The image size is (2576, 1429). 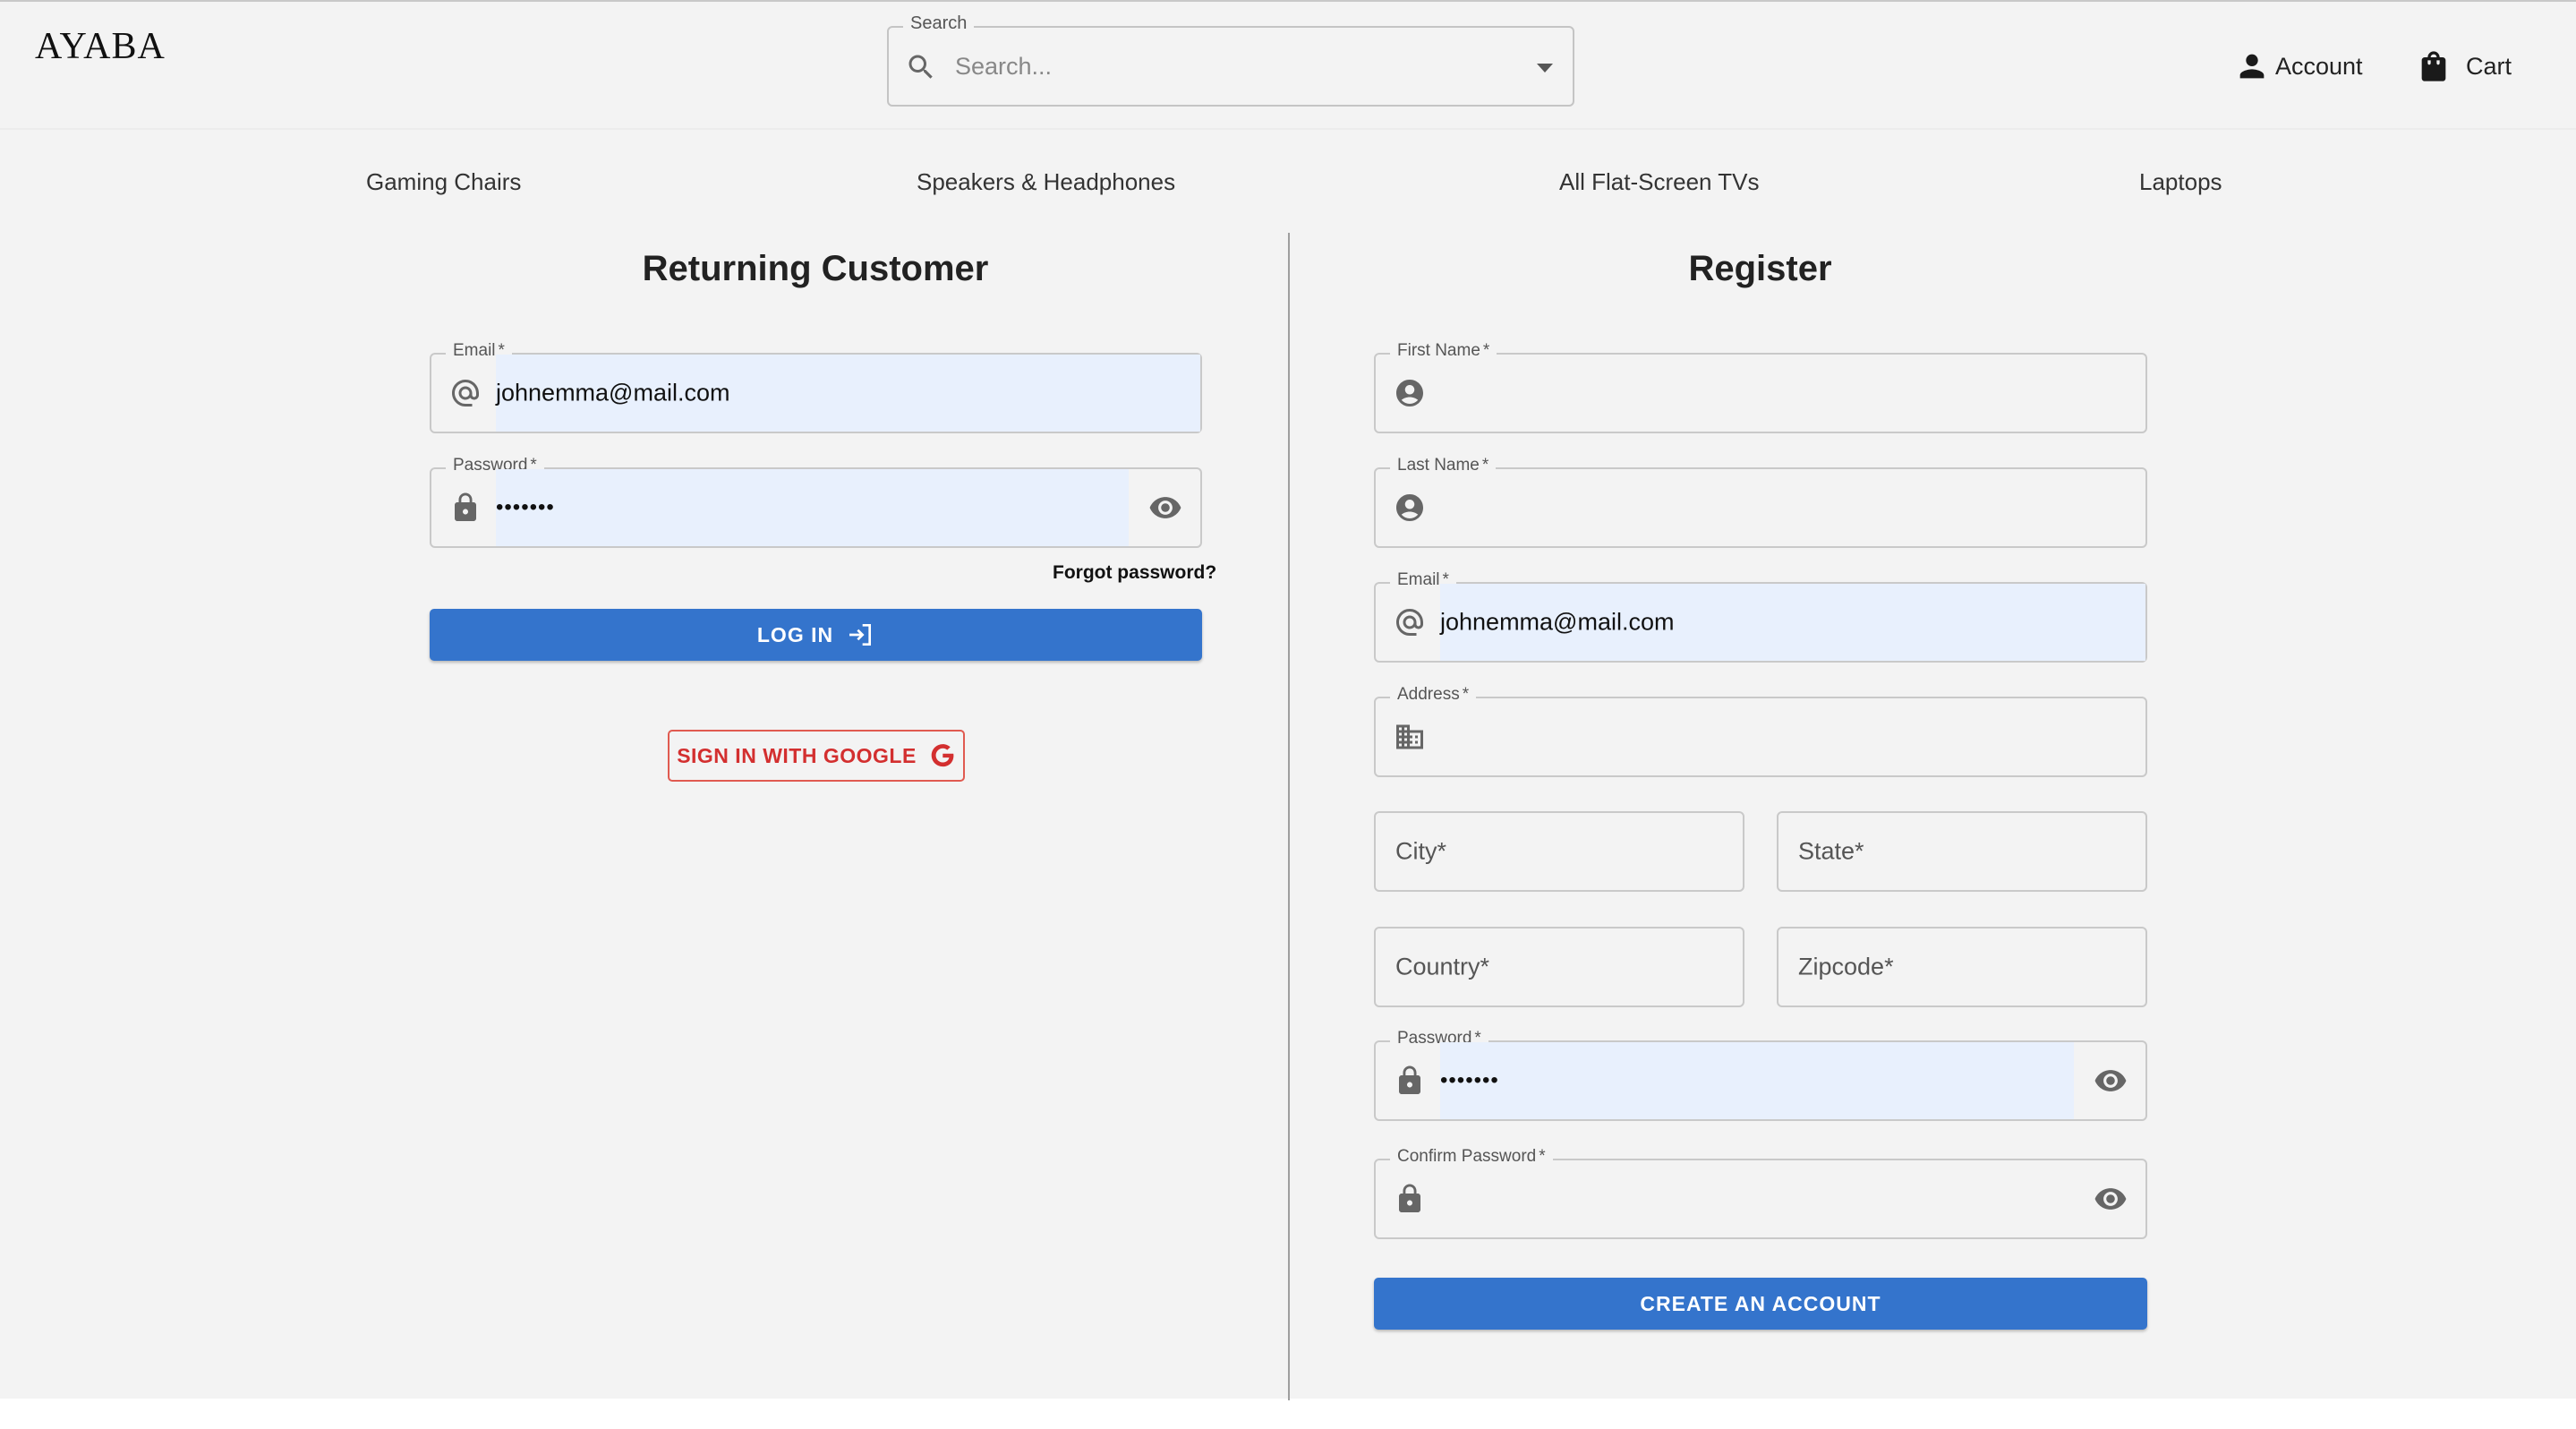 I want to click on create-account-button: CREATE AN ACCOUNT, so click(x=1760, y=1304).